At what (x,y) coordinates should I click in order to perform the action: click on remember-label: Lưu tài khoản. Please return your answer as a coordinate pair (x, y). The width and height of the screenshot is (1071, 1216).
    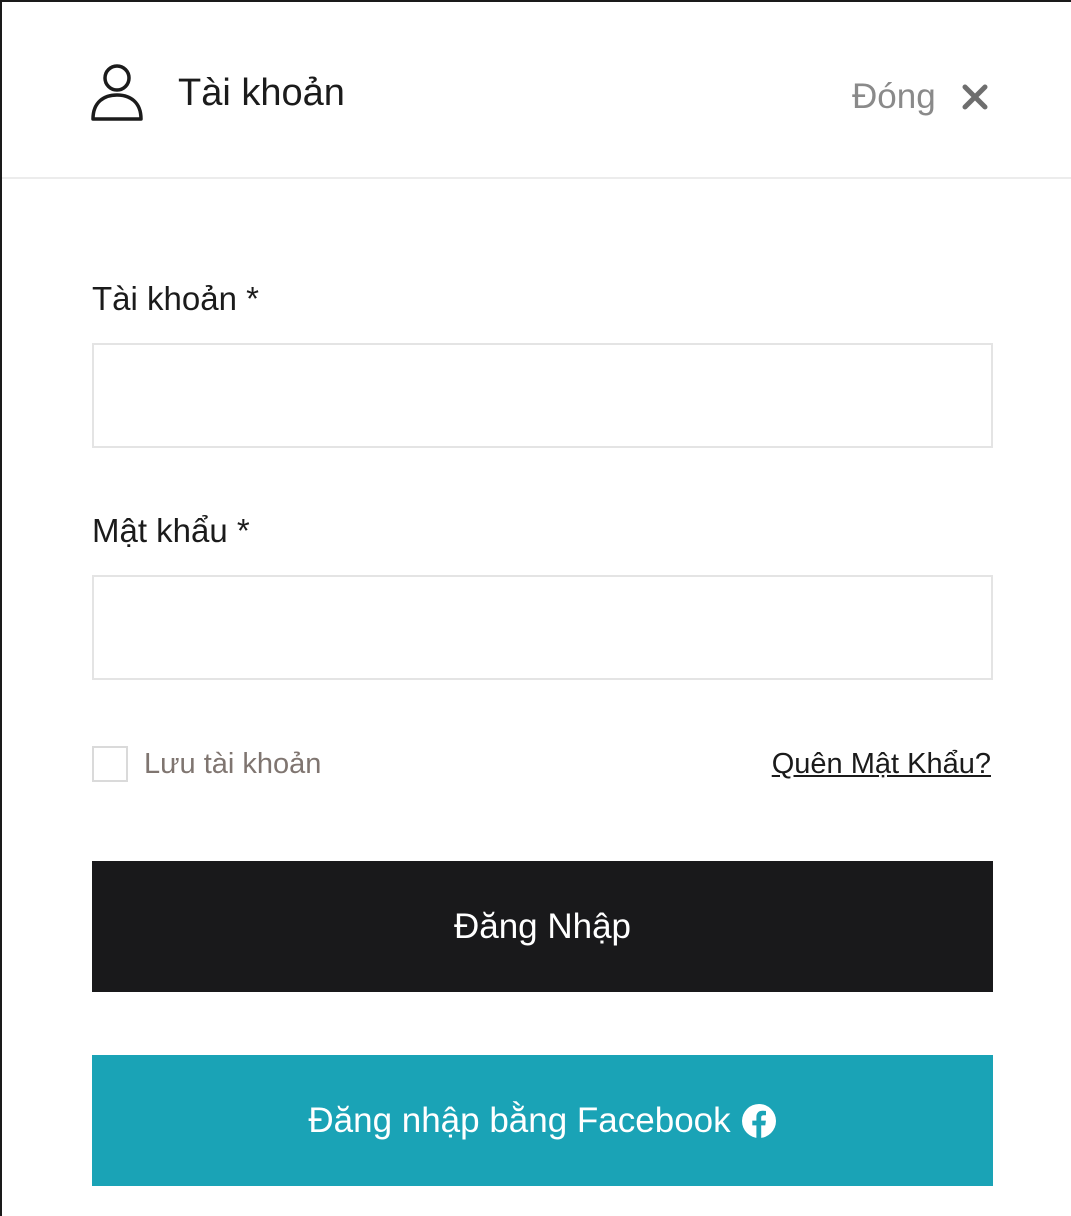
    Looking at the image, I should click on (233, 764).